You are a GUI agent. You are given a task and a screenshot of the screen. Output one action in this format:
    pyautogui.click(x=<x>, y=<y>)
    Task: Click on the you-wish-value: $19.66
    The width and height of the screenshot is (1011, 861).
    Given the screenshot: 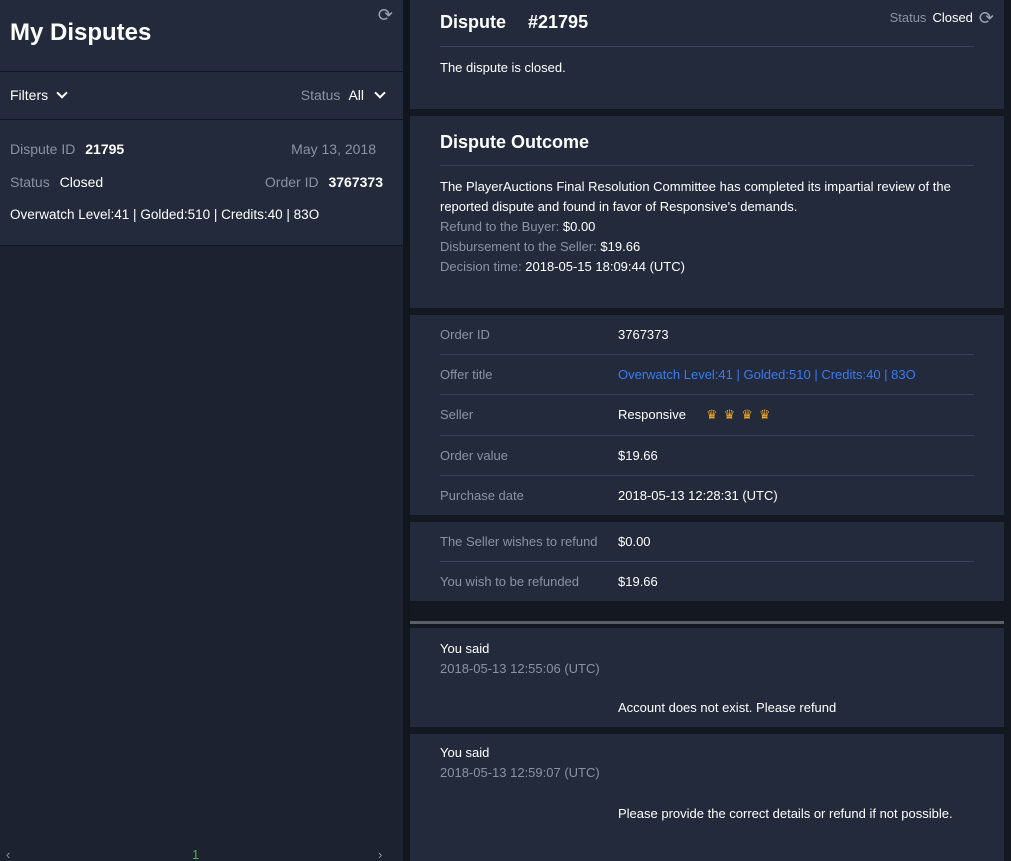 What is the action you would take?
    pyautogui.click(x=638, y=581)
    